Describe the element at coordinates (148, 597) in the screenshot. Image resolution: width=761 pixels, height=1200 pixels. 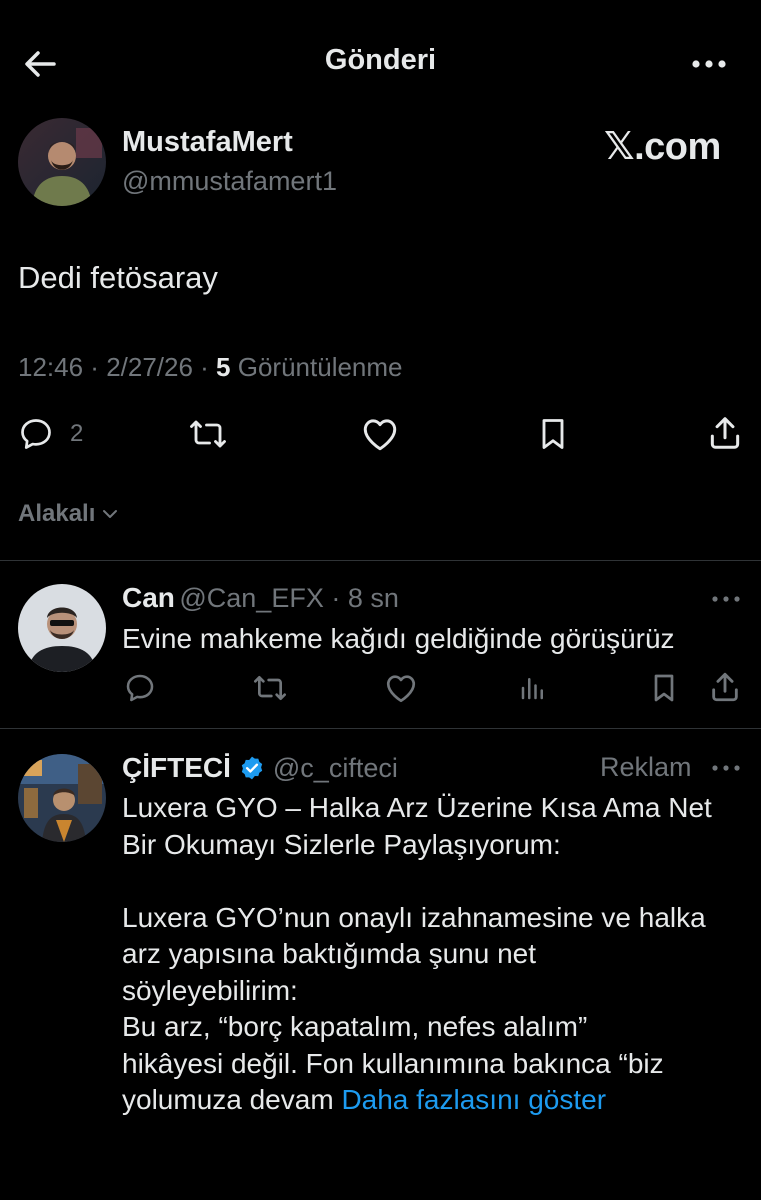
I see `reply-author-name: Can` at that location.